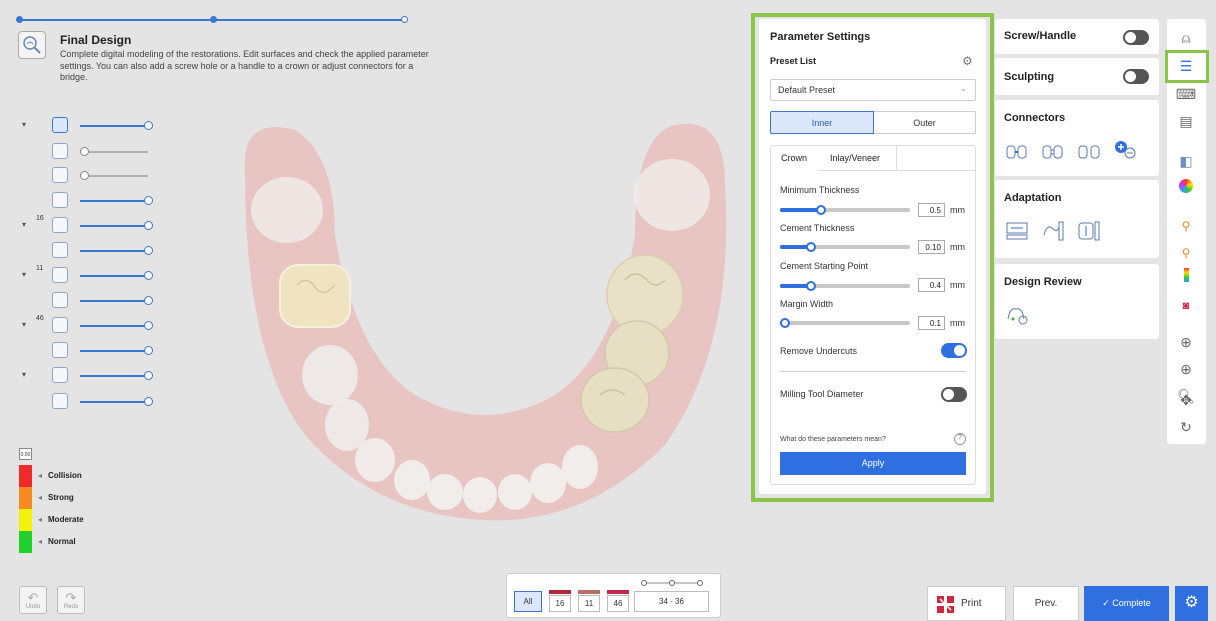 This screenshot has width=1216, height=621. I want to click on tab-crown: Crown, so click(794, 158).